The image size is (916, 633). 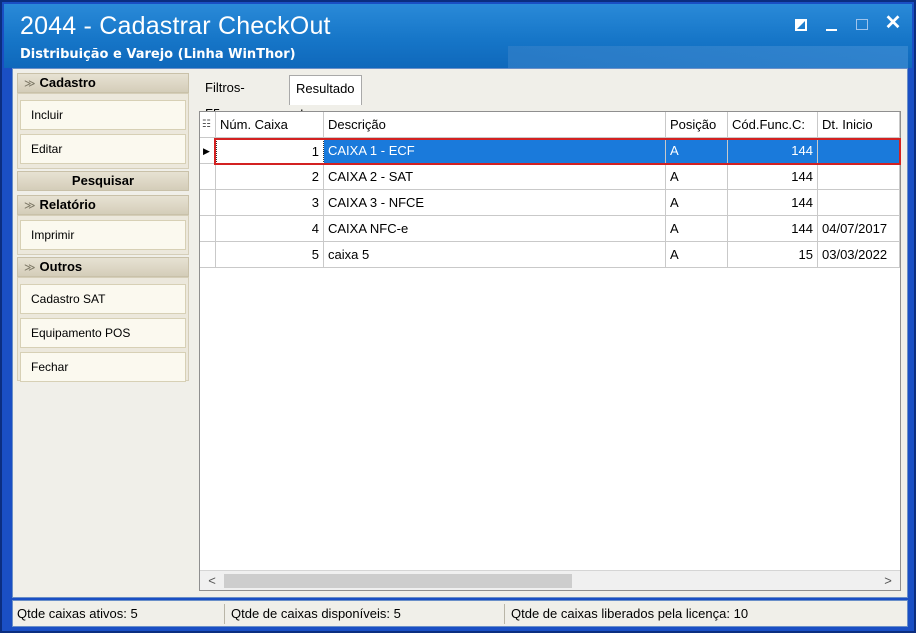 I want to click on scroll-left-icon: <, so click(x=212, y=581).